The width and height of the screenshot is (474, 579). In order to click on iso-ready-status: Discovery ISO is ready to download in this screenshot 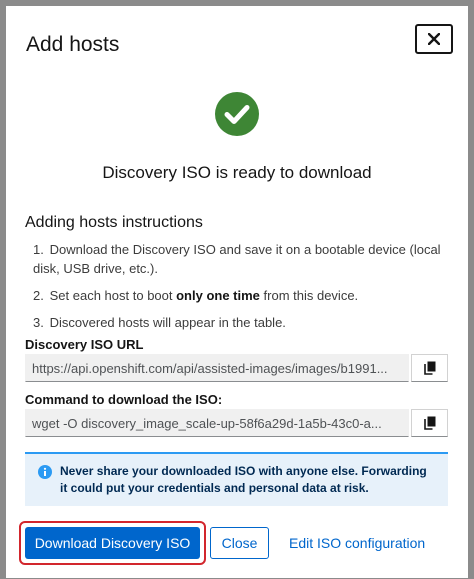, I will do `click(237, 172)`.